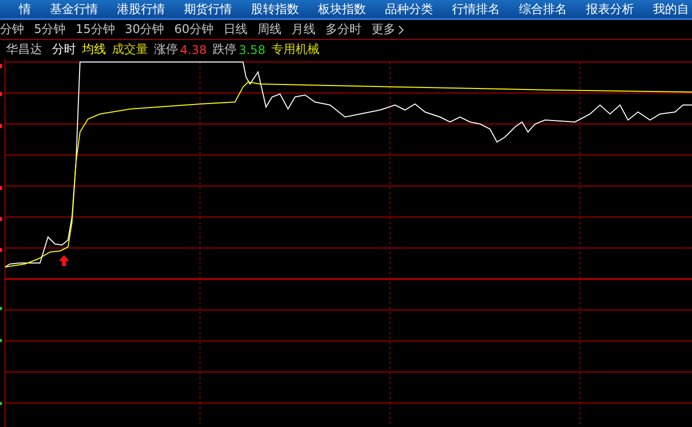  I want to click on nav-tab: 综合排名, so click(543, 9).